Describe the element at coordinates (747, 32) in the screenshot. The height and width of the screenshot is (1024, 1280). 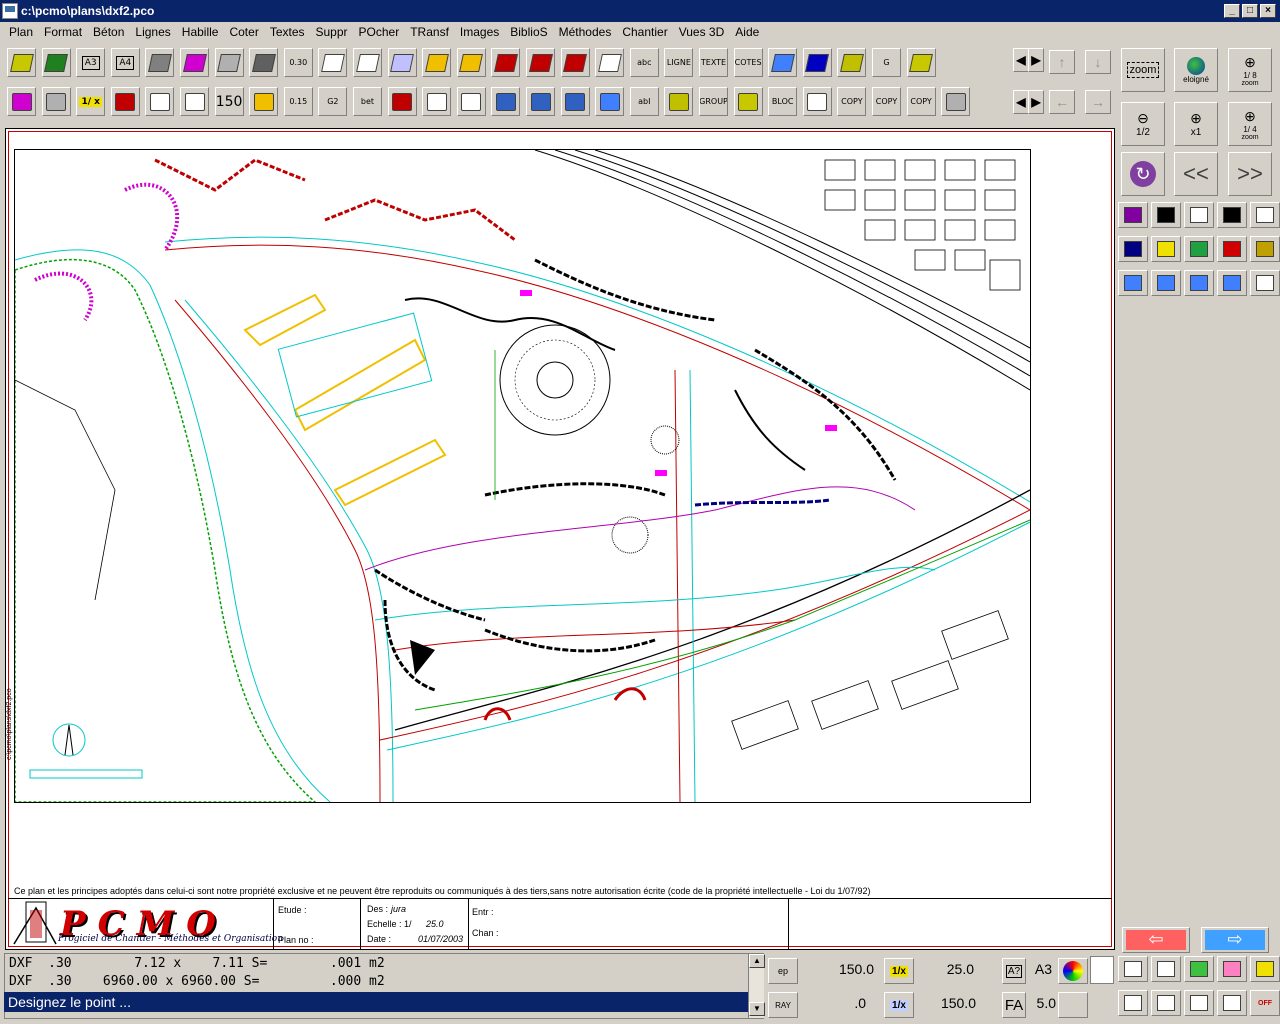
I see `menu-item-15: Aide` at that location.